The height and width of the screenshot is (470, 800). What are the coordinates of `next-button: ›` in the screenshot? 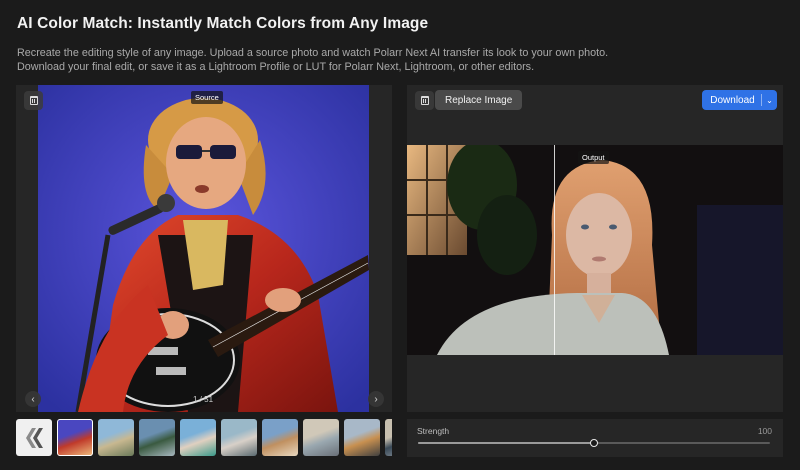 It's located at (376, 399).